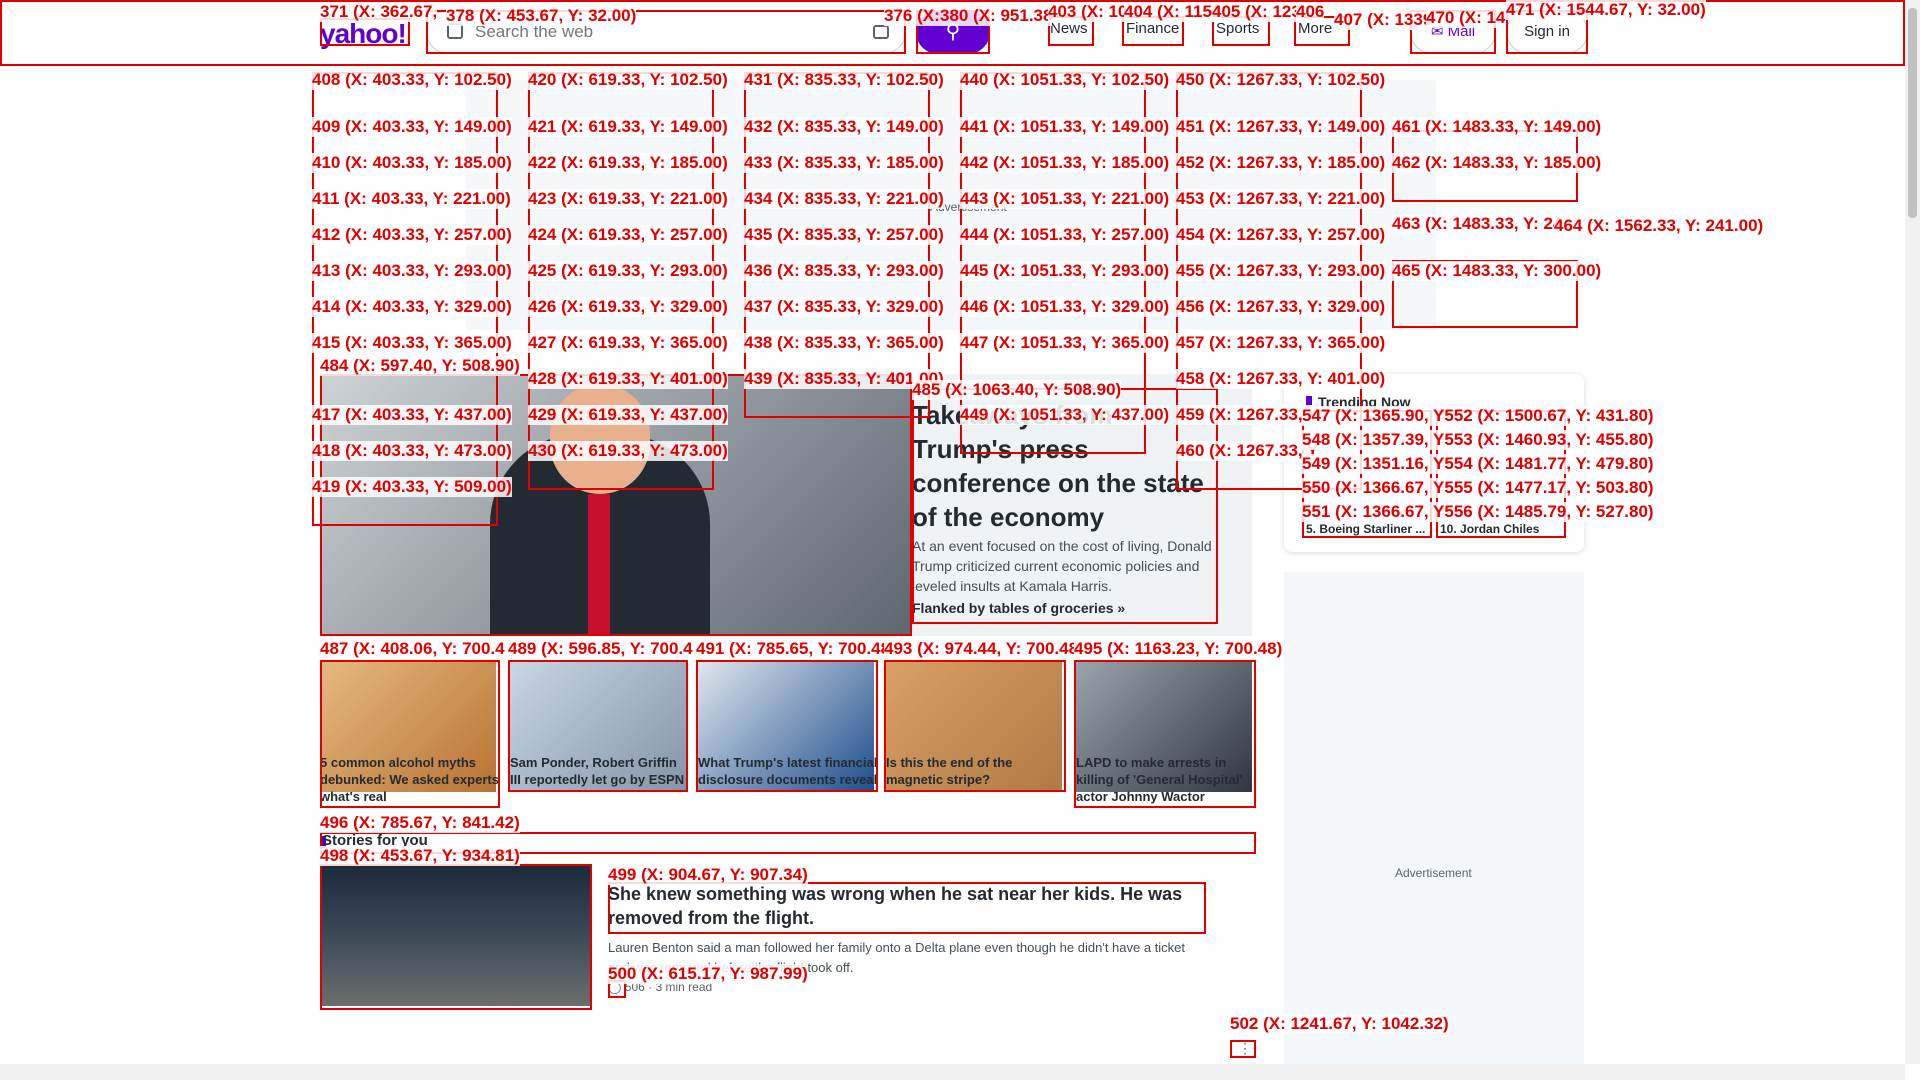 The height and width of the screenshot is (1080, 1920). What do you see at coordinates (708, 875) in the screenshot?
I see `overlay-label: 499 (X: 904.67, Y: 907.34)` at bounding box center [708, 875].